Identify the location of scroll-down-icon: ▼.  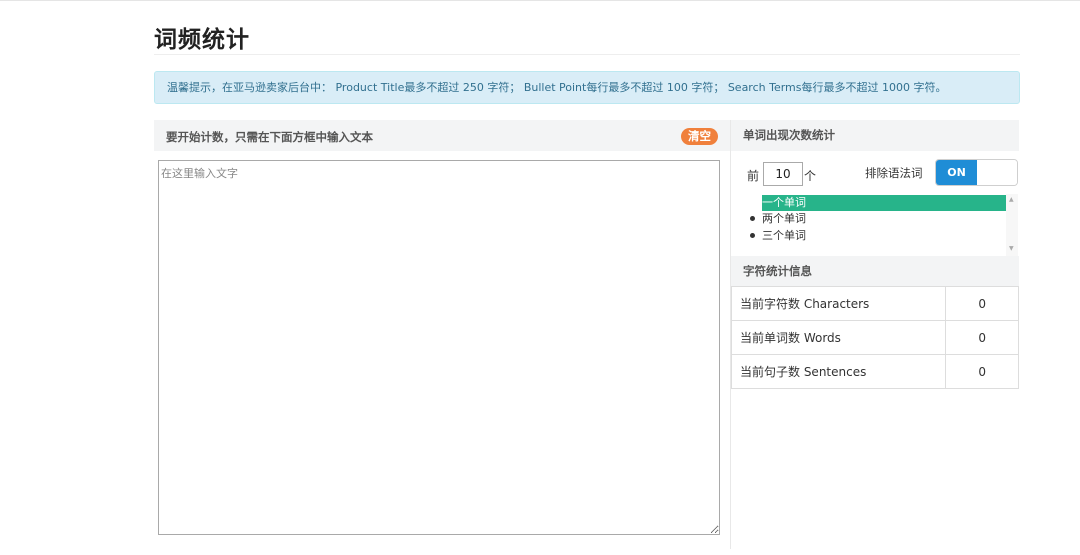
(1011, 248).